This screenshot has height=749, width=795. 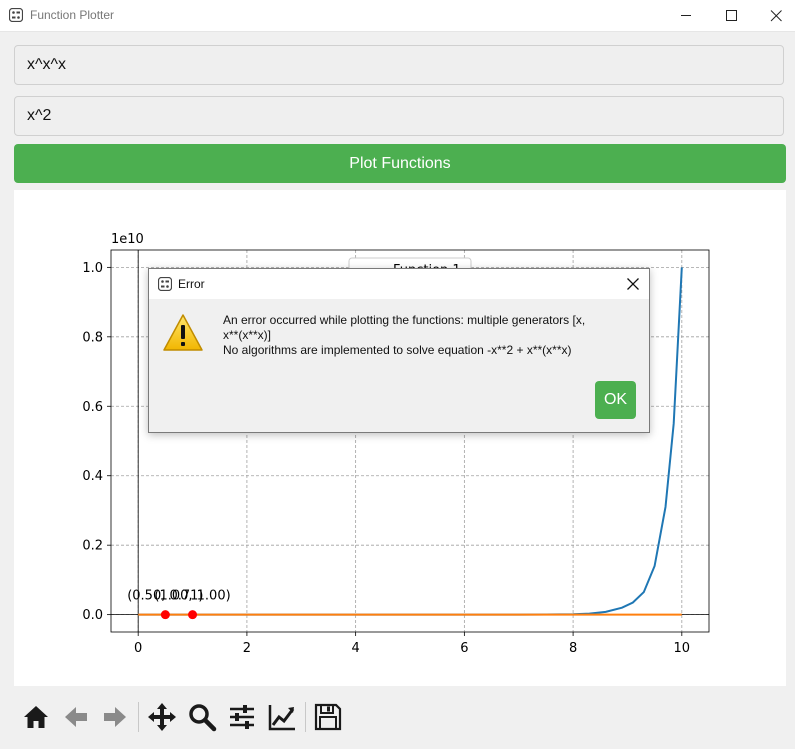 I want to click on plot-functions-button: Plot Functions, so click(x=400, y=163).